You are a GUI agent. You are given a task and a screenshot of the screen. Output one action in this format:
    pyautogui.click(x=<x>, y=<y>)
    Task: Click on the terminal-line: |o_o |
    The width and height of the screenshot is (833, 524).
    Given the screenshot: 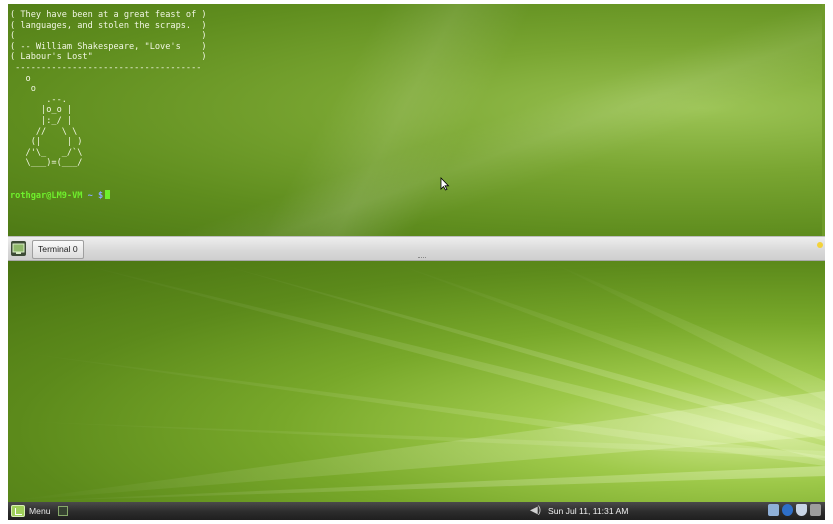 What is the action you would take?
    pyautogui.click(x=41, y=110)
    